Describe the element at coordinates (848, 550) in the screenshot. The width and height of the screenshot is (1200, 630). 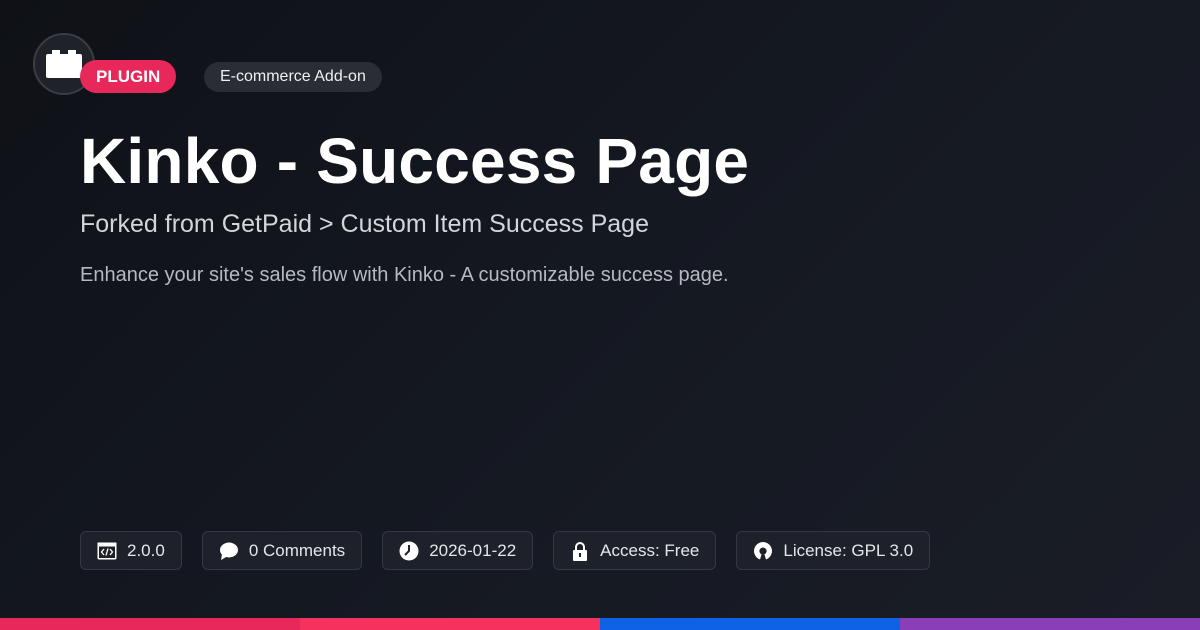
I see `license-text: License: GPL 3.0` at that location.